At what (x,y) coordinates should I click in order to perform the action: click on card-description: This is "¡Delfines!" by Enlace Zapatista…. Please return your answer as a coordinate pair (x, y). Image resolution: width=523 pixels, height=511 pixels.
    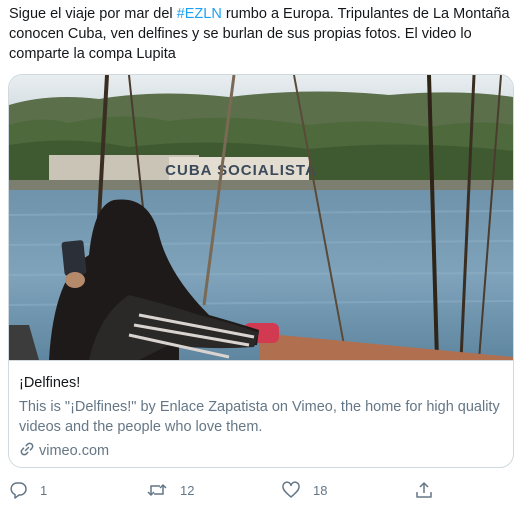
    Looking at the image, I should click on (259, 417).